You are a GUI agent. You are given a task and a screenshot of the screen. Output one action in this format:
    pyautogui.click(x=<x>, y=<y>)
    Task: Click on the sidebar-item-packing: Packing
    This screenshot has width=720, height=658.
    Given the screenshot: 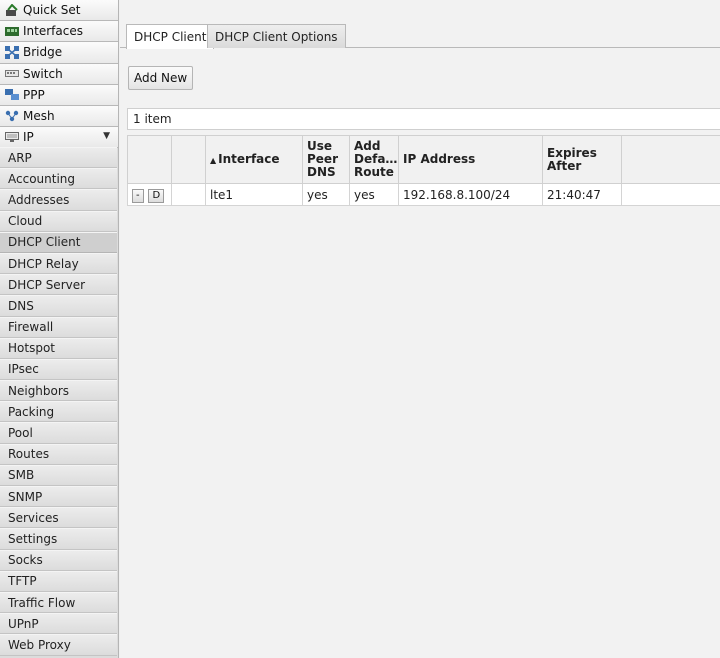 What is the action you would take?
    pyautogui.click(x=58, y=412)
    